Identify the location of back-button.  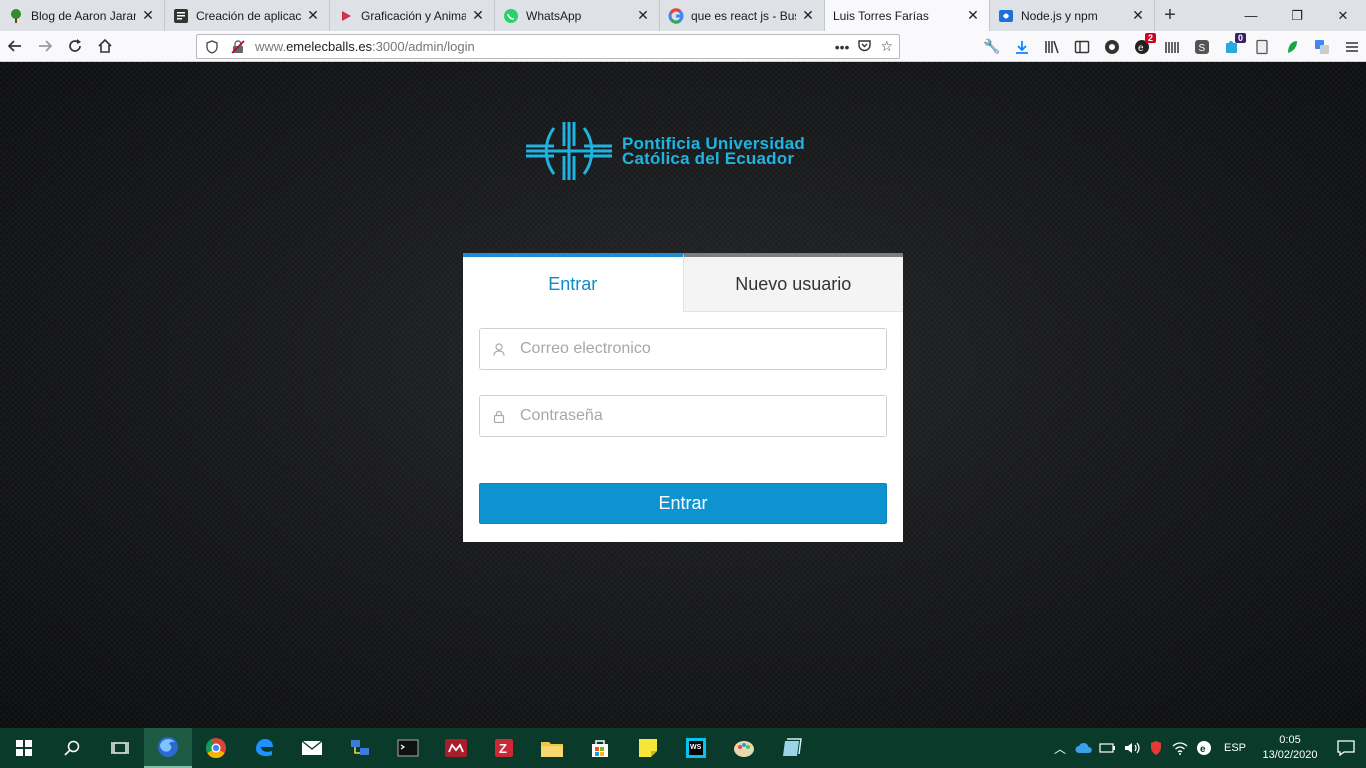
(15, 46).